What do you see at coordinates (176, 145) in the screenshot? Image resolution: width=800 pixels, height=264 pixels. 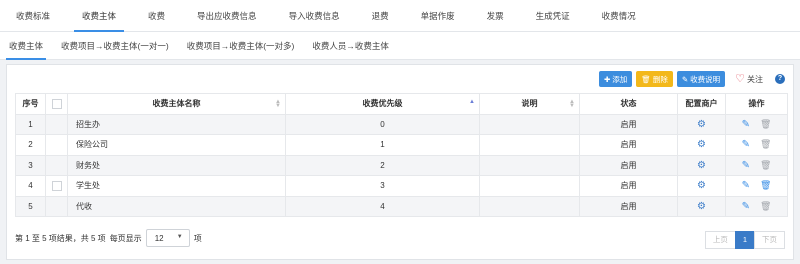 I see `entity-name: 保险公司` at bounding box center [176, 145].